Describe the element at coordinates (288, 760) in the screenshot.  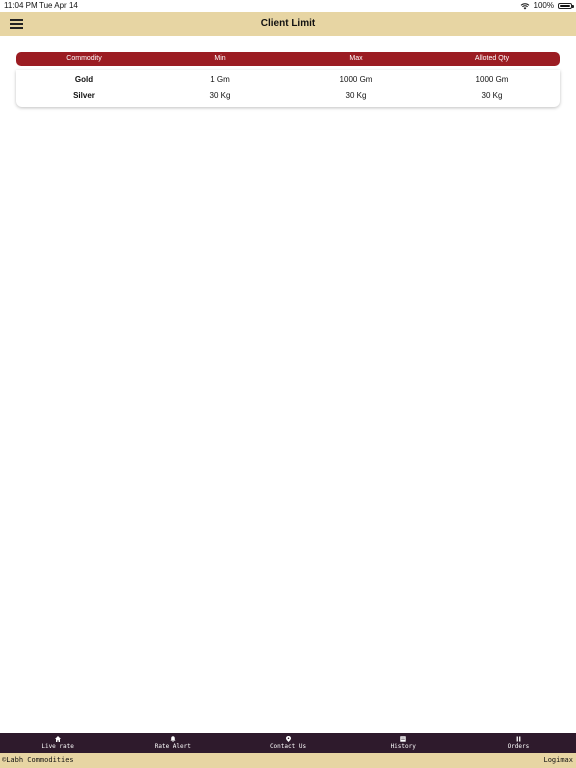
I see `footer: ©Labh Commodities Logimax` at that location.